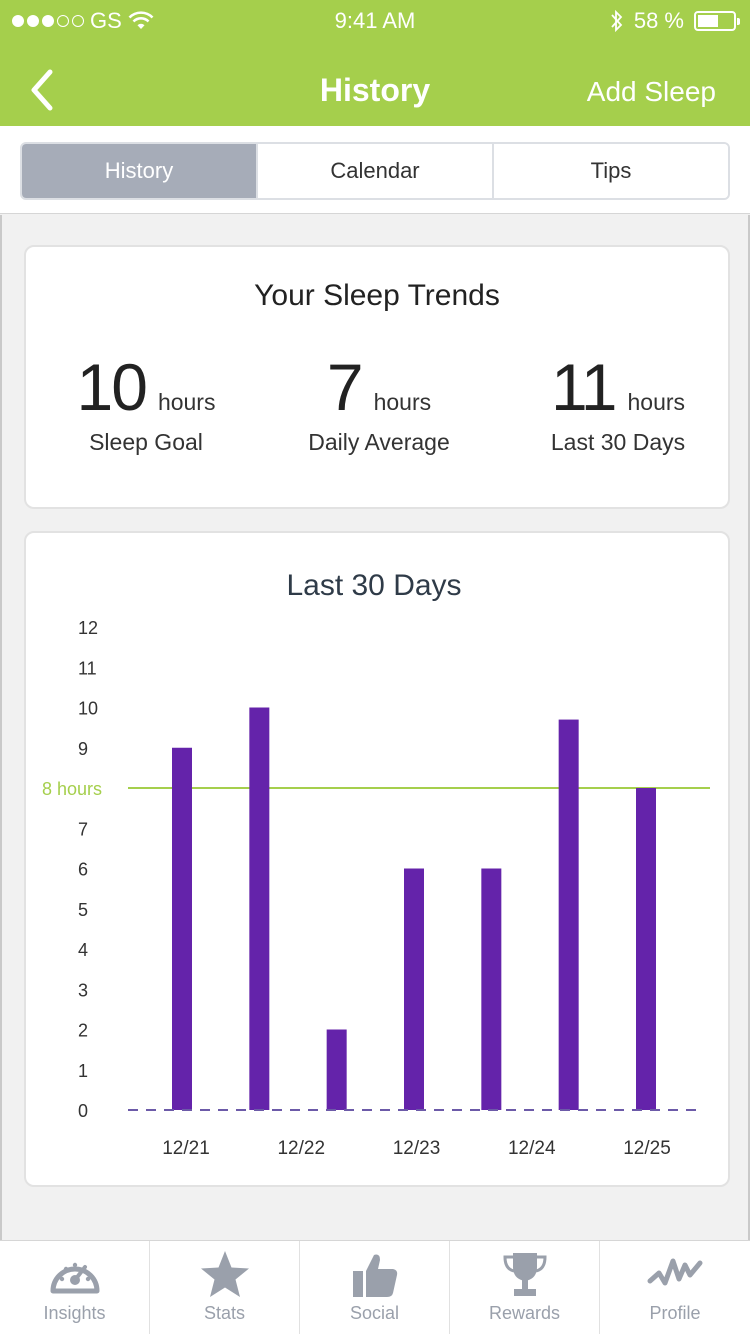 This screenshot has width=750, height=1334. What do you see at coordinates (618, 442) in the screenshot?
I see `stat-label: Last 30 Days` at bounding box center [618, 442].